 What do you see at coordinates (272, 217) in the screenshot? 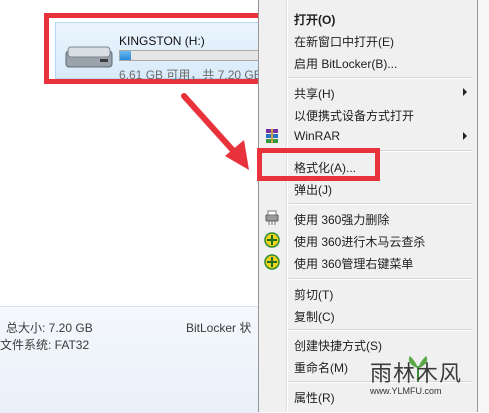
I see `shredder-icon` at bounding box center [272, 217].